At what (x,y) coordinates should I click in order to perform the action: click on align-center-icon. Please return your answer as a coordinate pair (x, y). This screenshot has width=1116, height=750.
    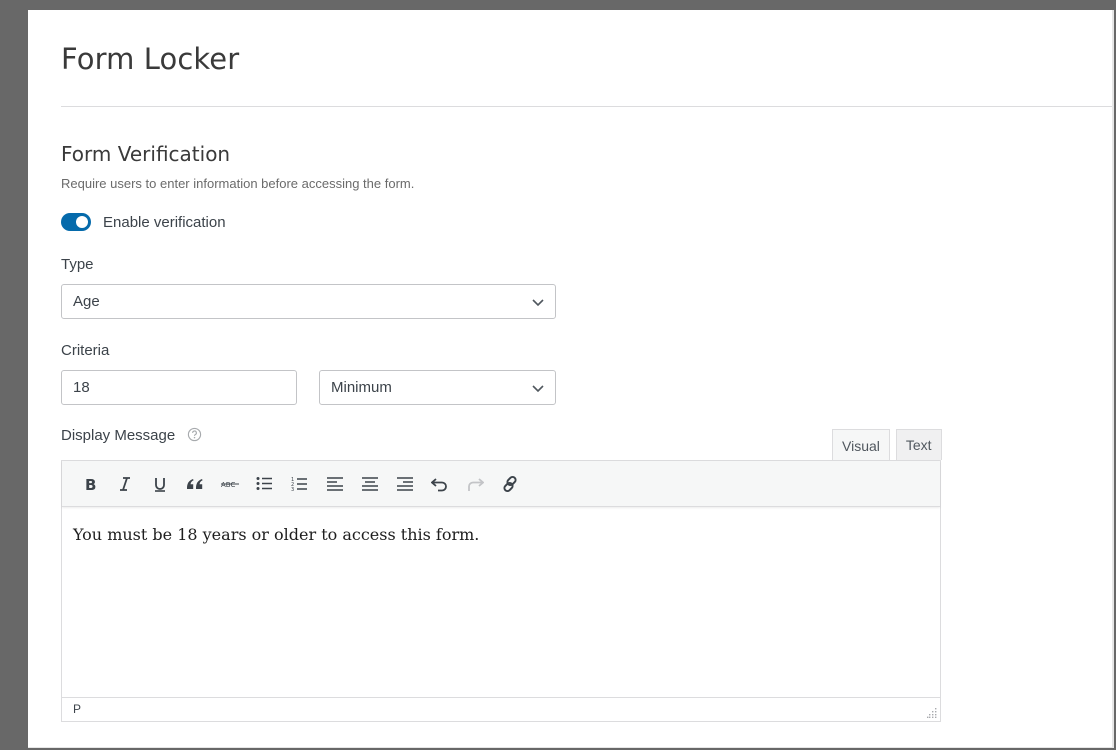
    Looking at the image, I should click on (369, 483).